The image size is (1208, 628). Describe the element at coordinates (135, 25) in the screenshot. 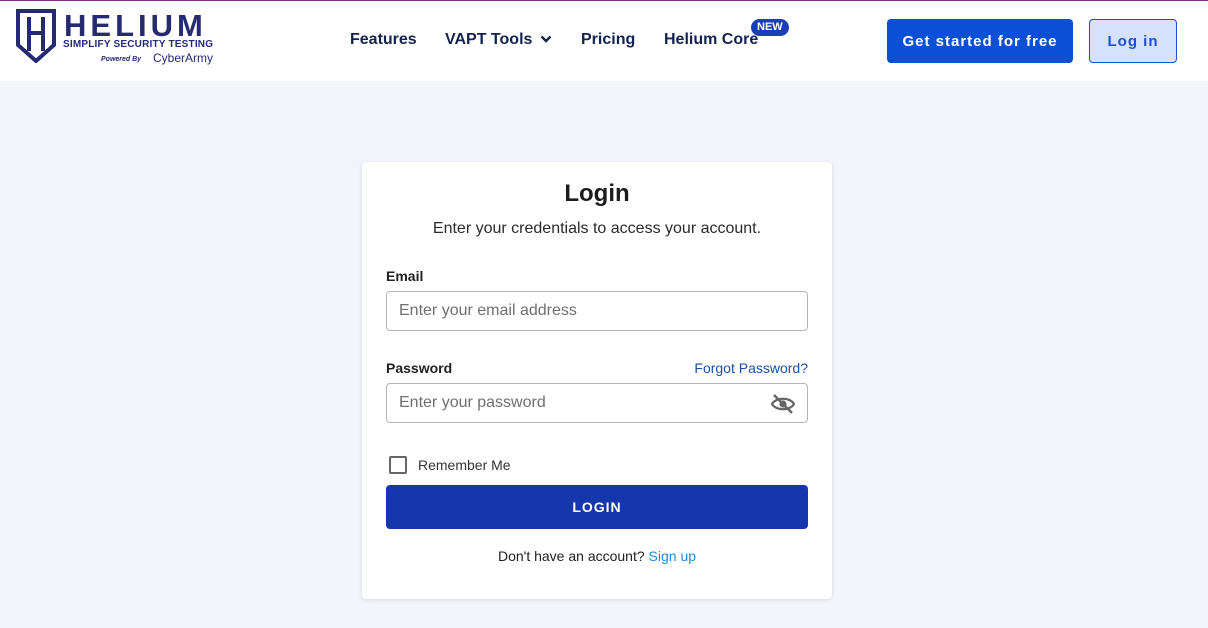

I see `brand-name: HELIUM` at that location.